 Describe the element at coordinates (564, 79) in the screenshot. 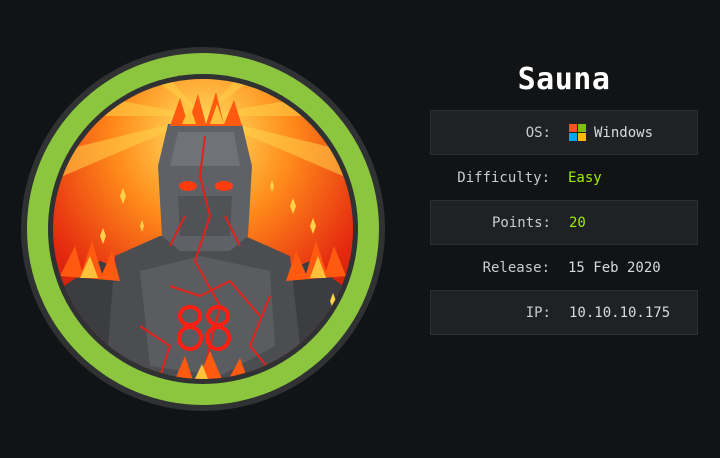

I see `machine-name: Sauna` at that location.